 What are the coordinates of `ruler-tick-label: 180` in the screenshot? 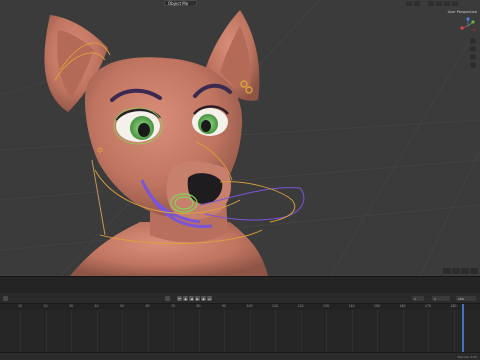 It's located at (453, 306).